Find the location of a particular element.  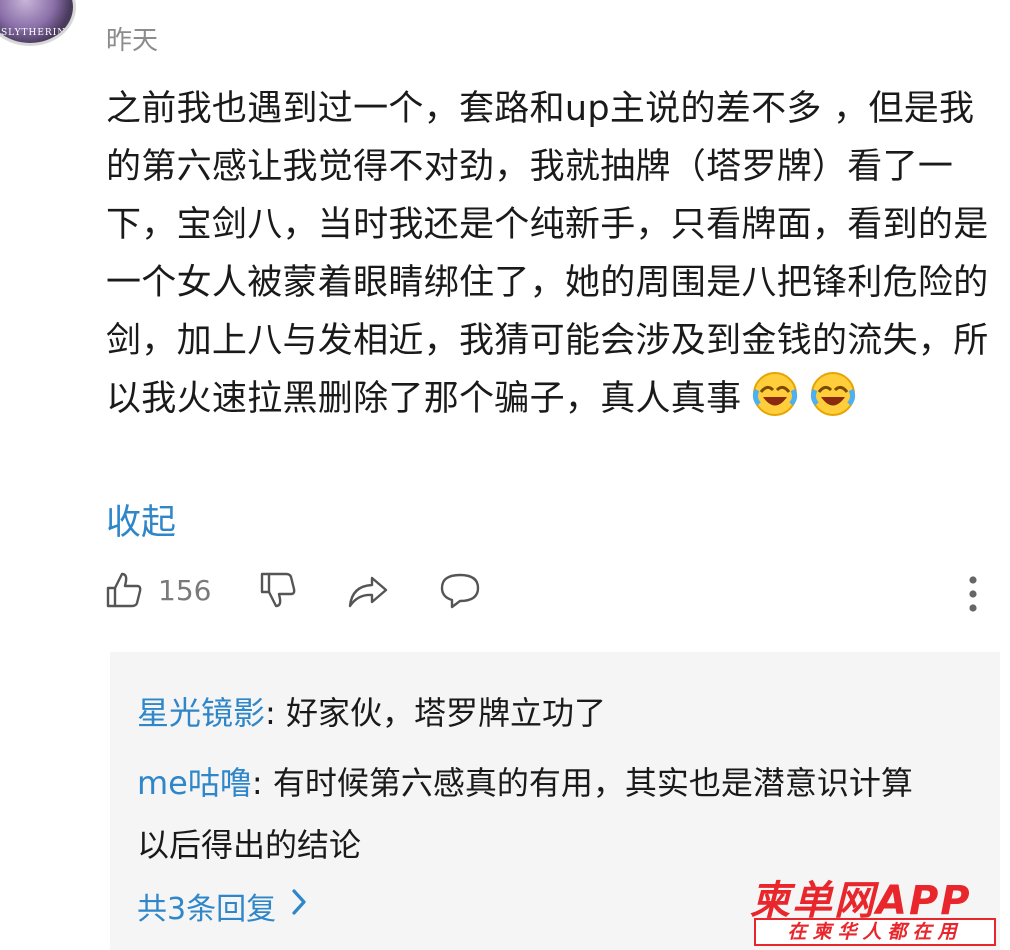

view-more-replies-link: 共3条回复 is located at coordinates (222, 906).